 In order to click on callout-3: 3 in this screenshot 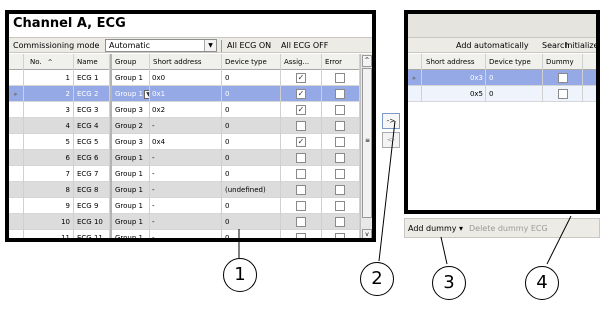, I will do `click(449, 283)`.